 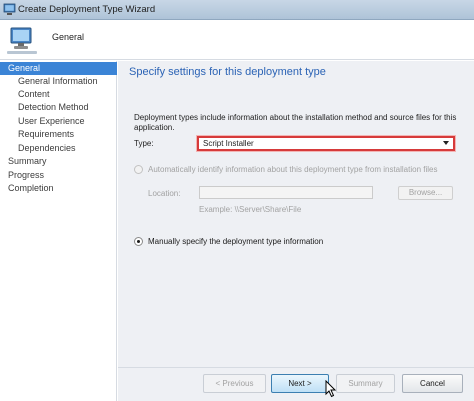 What do you see at coordinates (58, 161) in the screenshot?
I see `nav-item-summary: Summary` at bounding box center [58, 161].